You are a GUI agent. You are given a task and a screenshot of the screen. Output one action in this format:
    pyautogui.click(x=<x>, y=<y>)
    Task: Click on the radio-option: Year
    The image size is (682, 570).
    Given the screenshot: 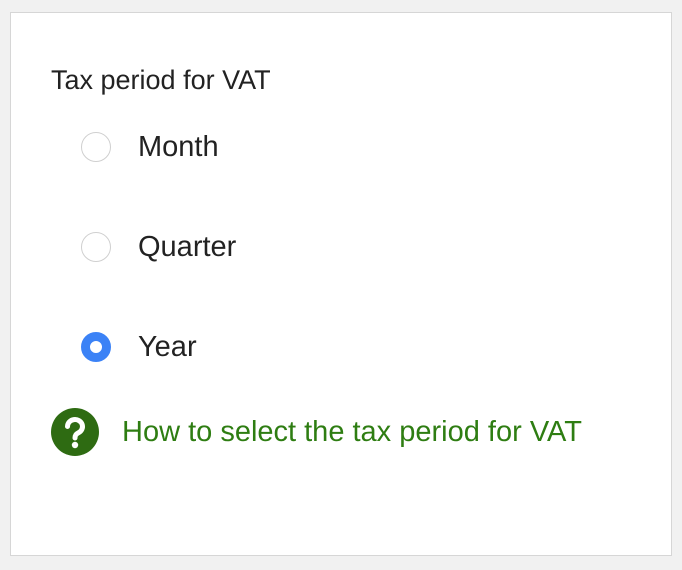 What is the action you would take?
    pyautogui.click(x=356, y=347)
    